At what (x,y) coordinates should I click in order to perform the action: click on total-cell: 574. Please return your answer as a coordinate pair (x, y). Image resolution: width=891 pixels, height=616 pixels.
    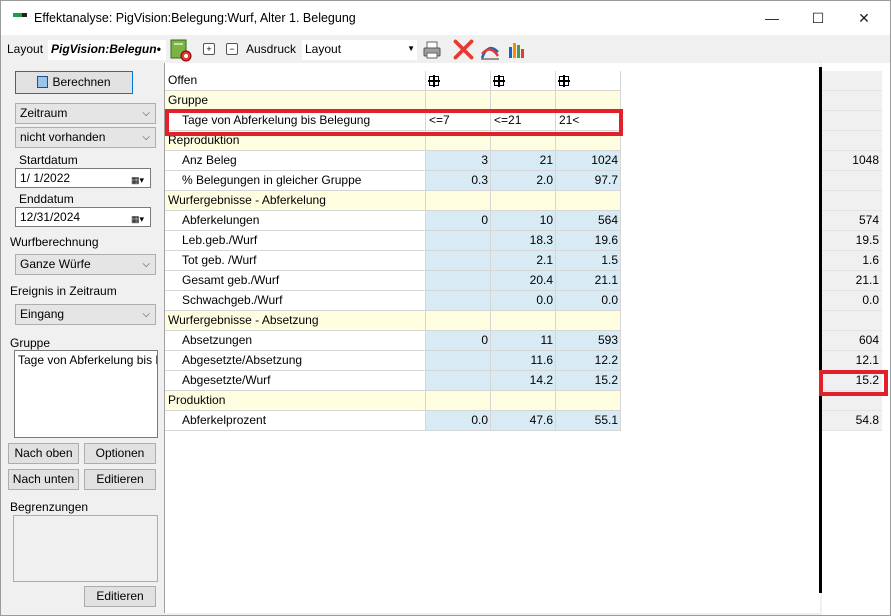
    Looking at the image, I should click on (852, 221).